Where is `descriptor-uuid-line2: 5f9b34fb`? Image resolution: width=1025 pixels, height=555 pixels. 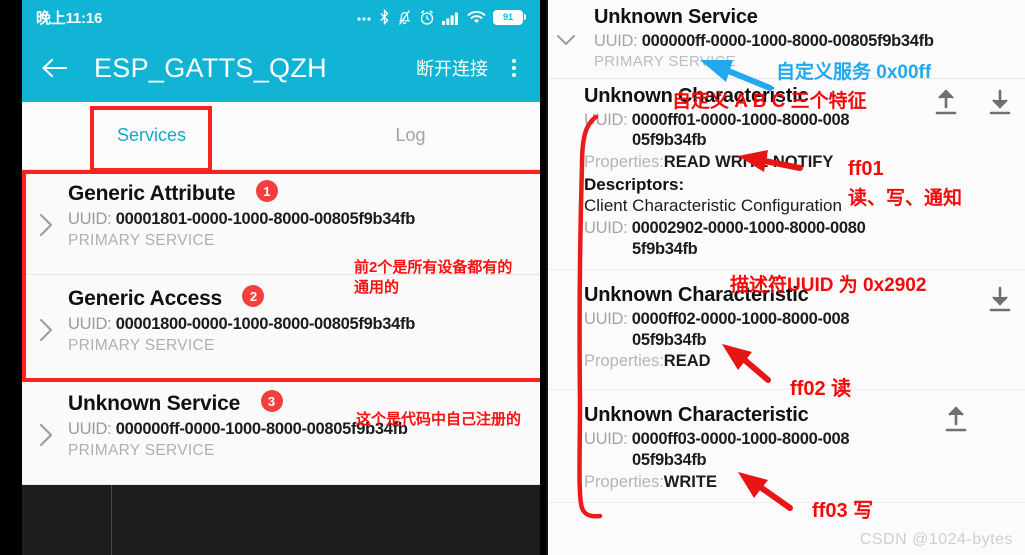
descriptor-uuid-line2: 5f9b34fb is located at coordinates (665, 248).